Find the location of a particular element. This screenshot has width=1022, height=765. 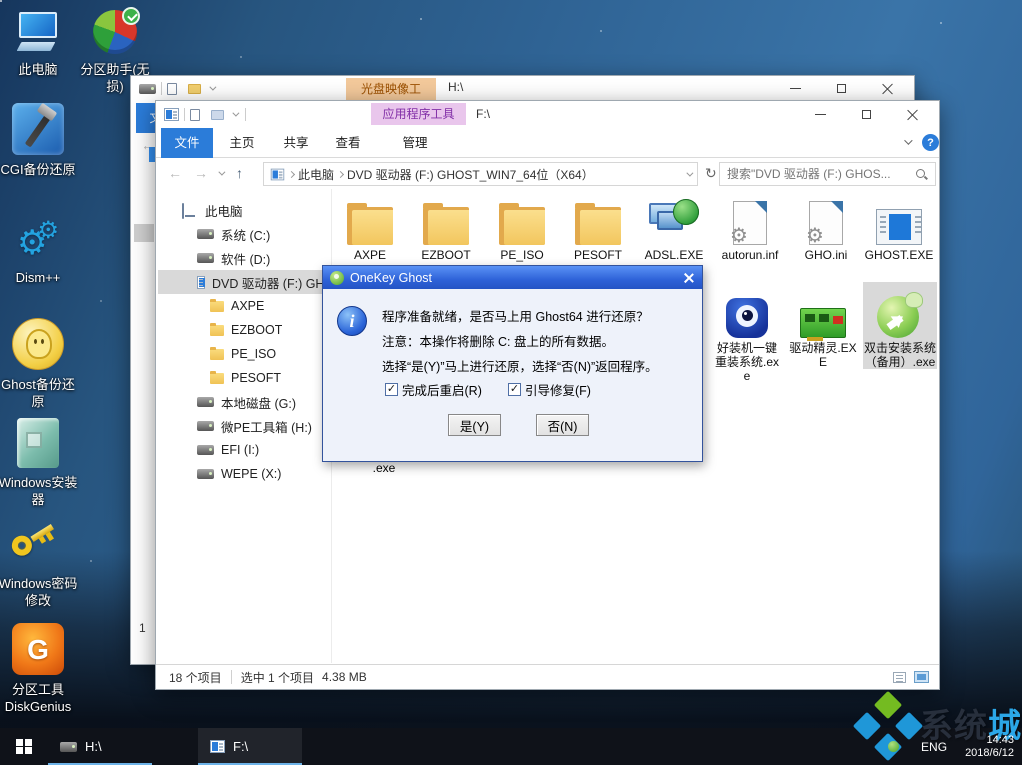

file-item-pesoft: PESOFT is located at coordinates (598, 227).